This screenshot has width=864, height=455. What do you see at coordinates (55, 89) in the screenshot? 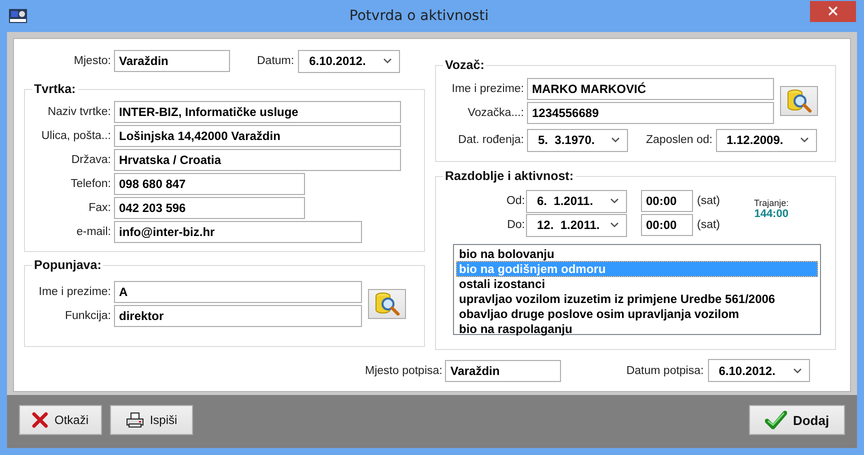
I see `group-title: Tvrtka:` at bounding box center [55, 89].